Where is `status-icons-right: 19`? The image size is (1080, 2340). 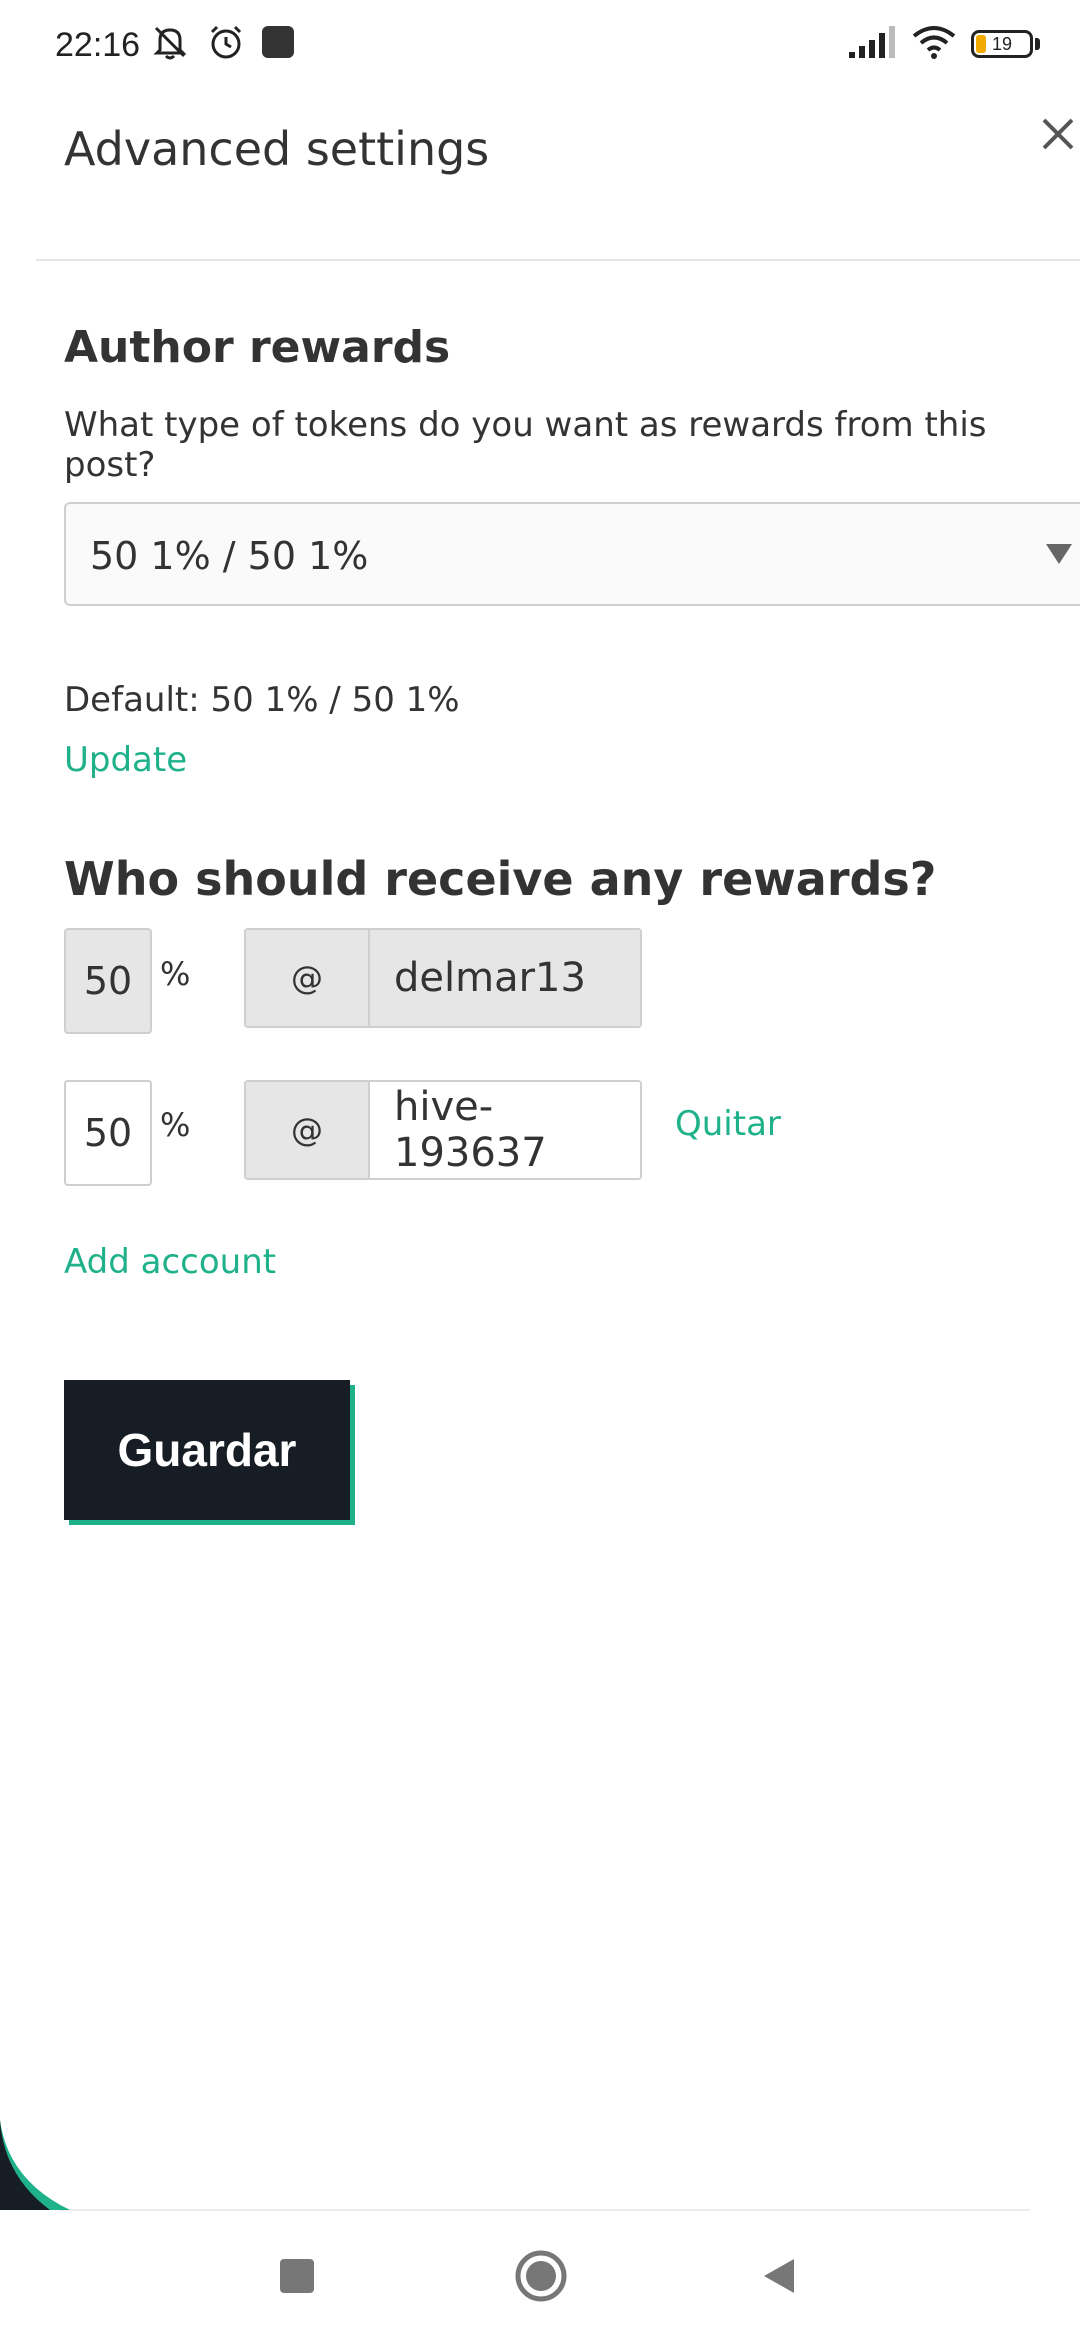 status-icons-right: 19 is located at coordinates (943, 44).